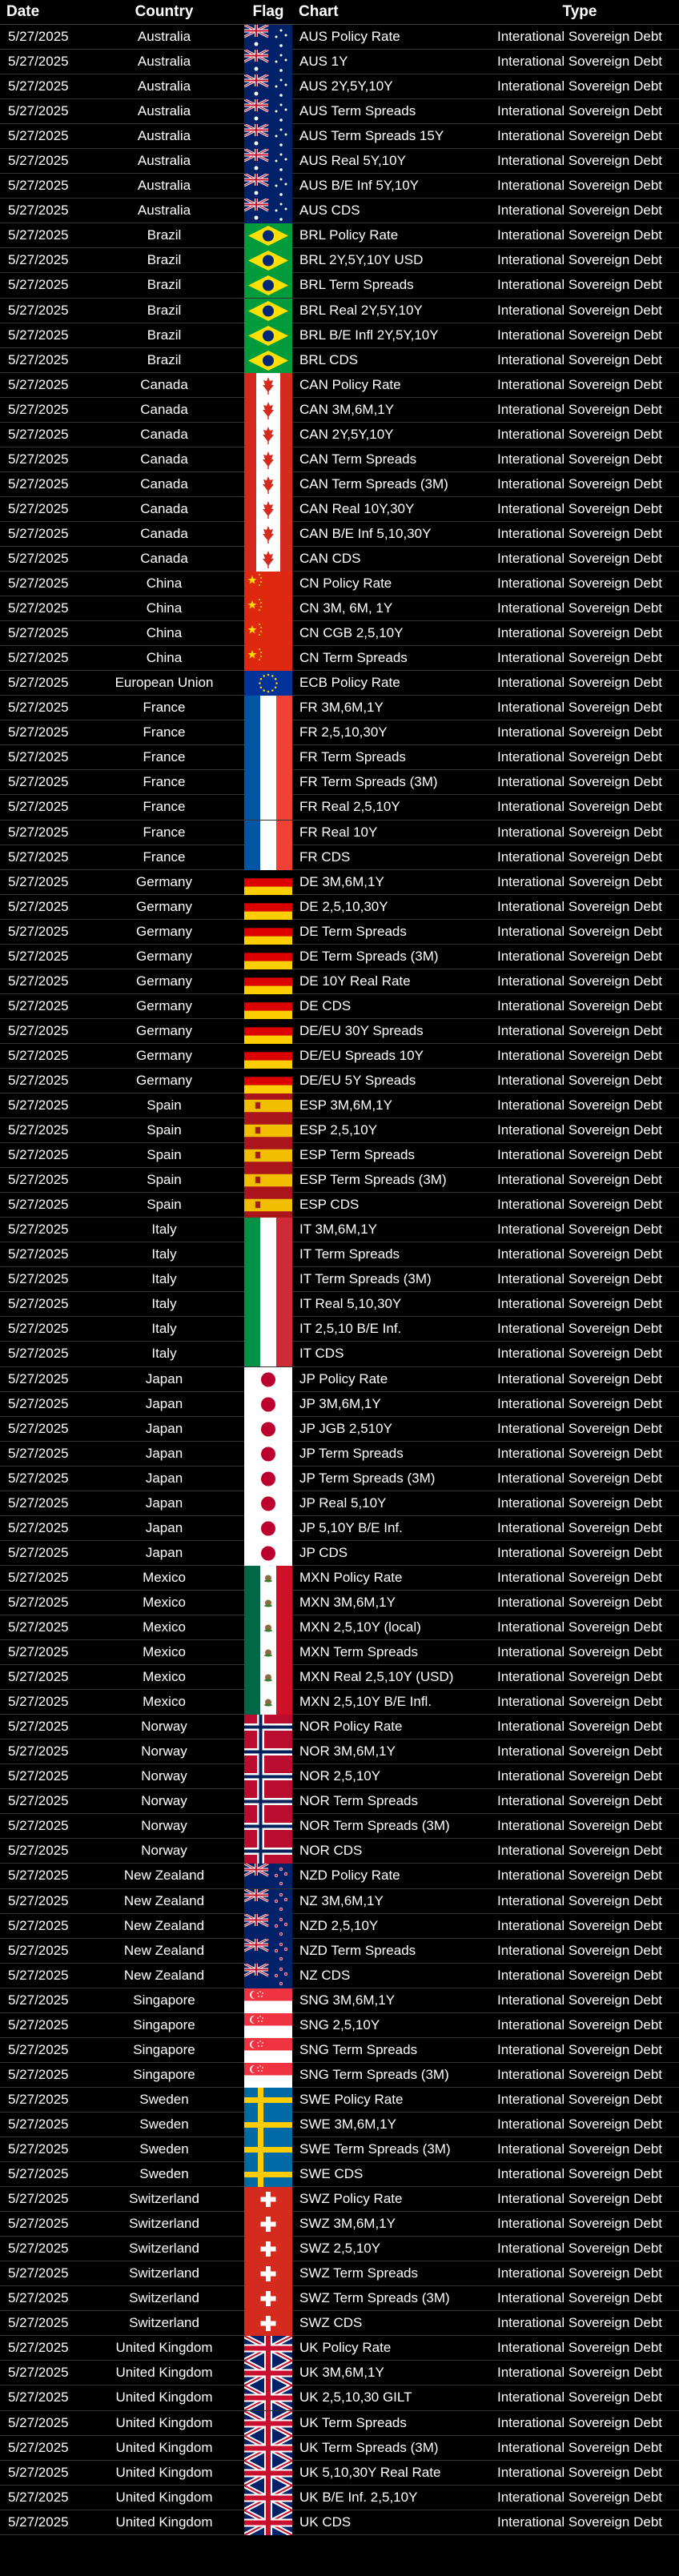 Image resolution: width=679 pixels, height=2576 pixels. I want to click on table-header: Date Country Flag Chart Type, so click(339, 12).